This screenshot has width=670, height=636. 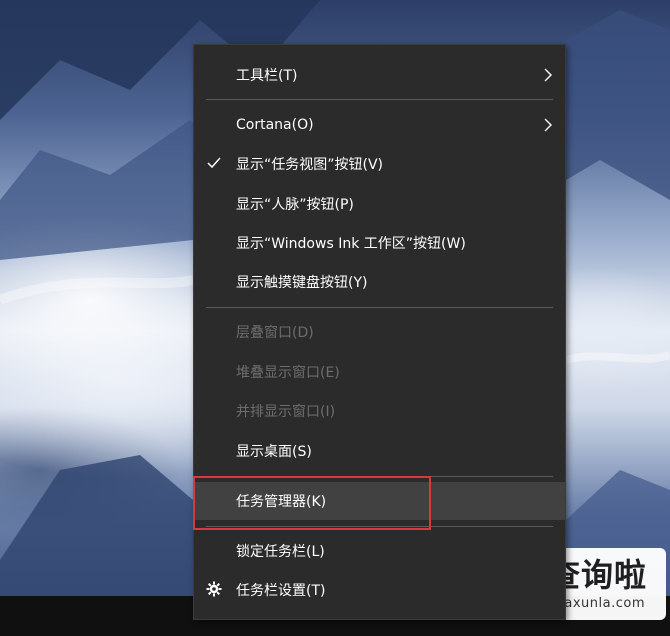 I want to click on menu-item-show-people-button: 显示“人脉”按钮(P), so click(x=379, y=204).